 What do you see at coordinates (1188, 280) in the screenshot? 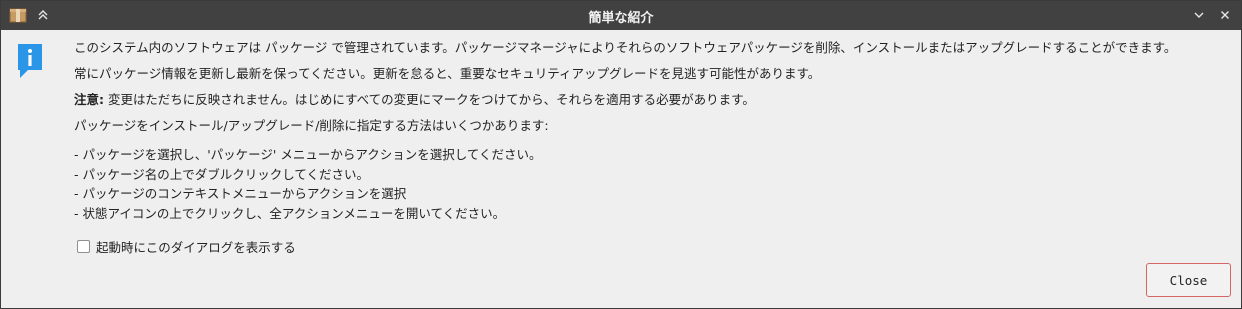
I see `close-button: Close` at bounding box center [1188, 280].